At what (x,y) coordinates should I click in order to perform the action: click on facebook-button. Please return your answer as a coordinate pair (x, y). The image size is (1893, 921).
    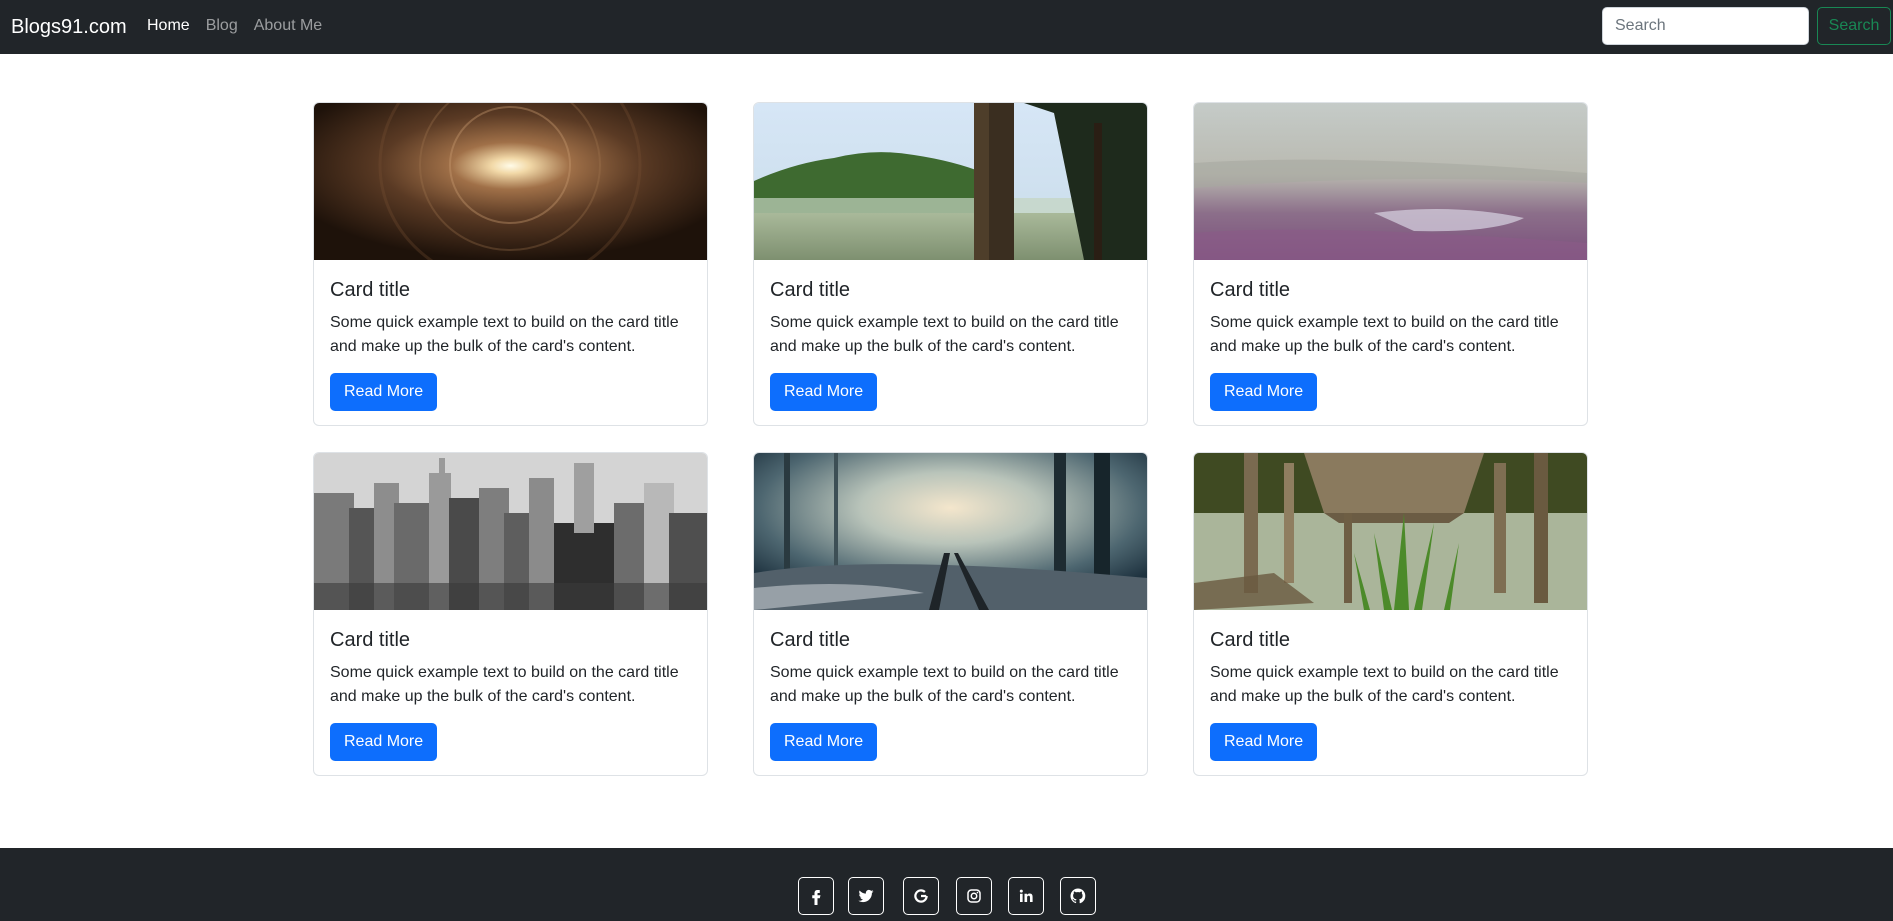
    Looking at the image, I should click on (816, 896).